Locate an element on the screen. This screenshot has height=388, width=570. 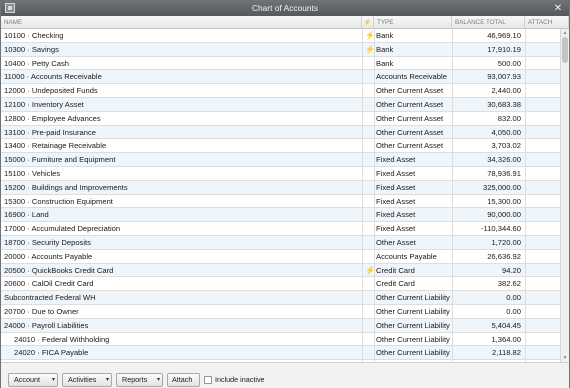
attach-button: Attach is located at coordinates (183, 380).